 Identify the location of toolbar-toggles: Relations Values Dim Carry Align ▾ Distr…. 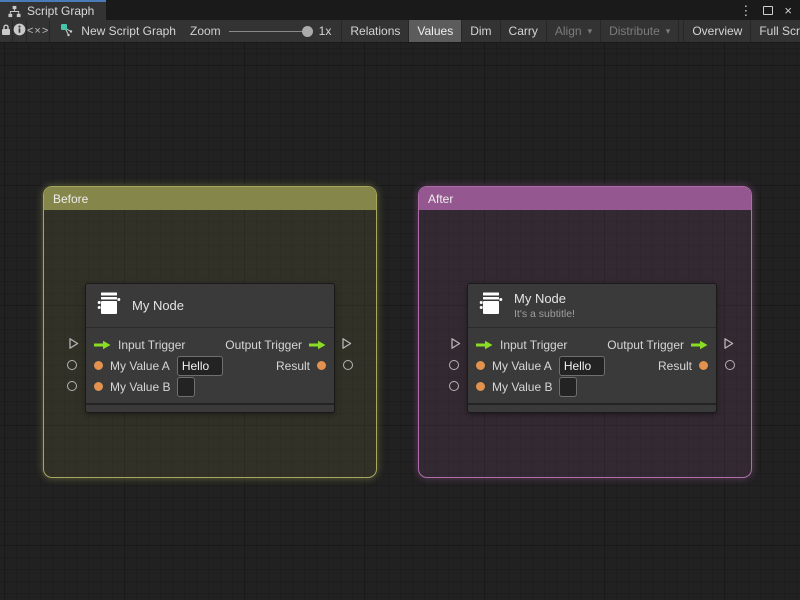
(570, 31).